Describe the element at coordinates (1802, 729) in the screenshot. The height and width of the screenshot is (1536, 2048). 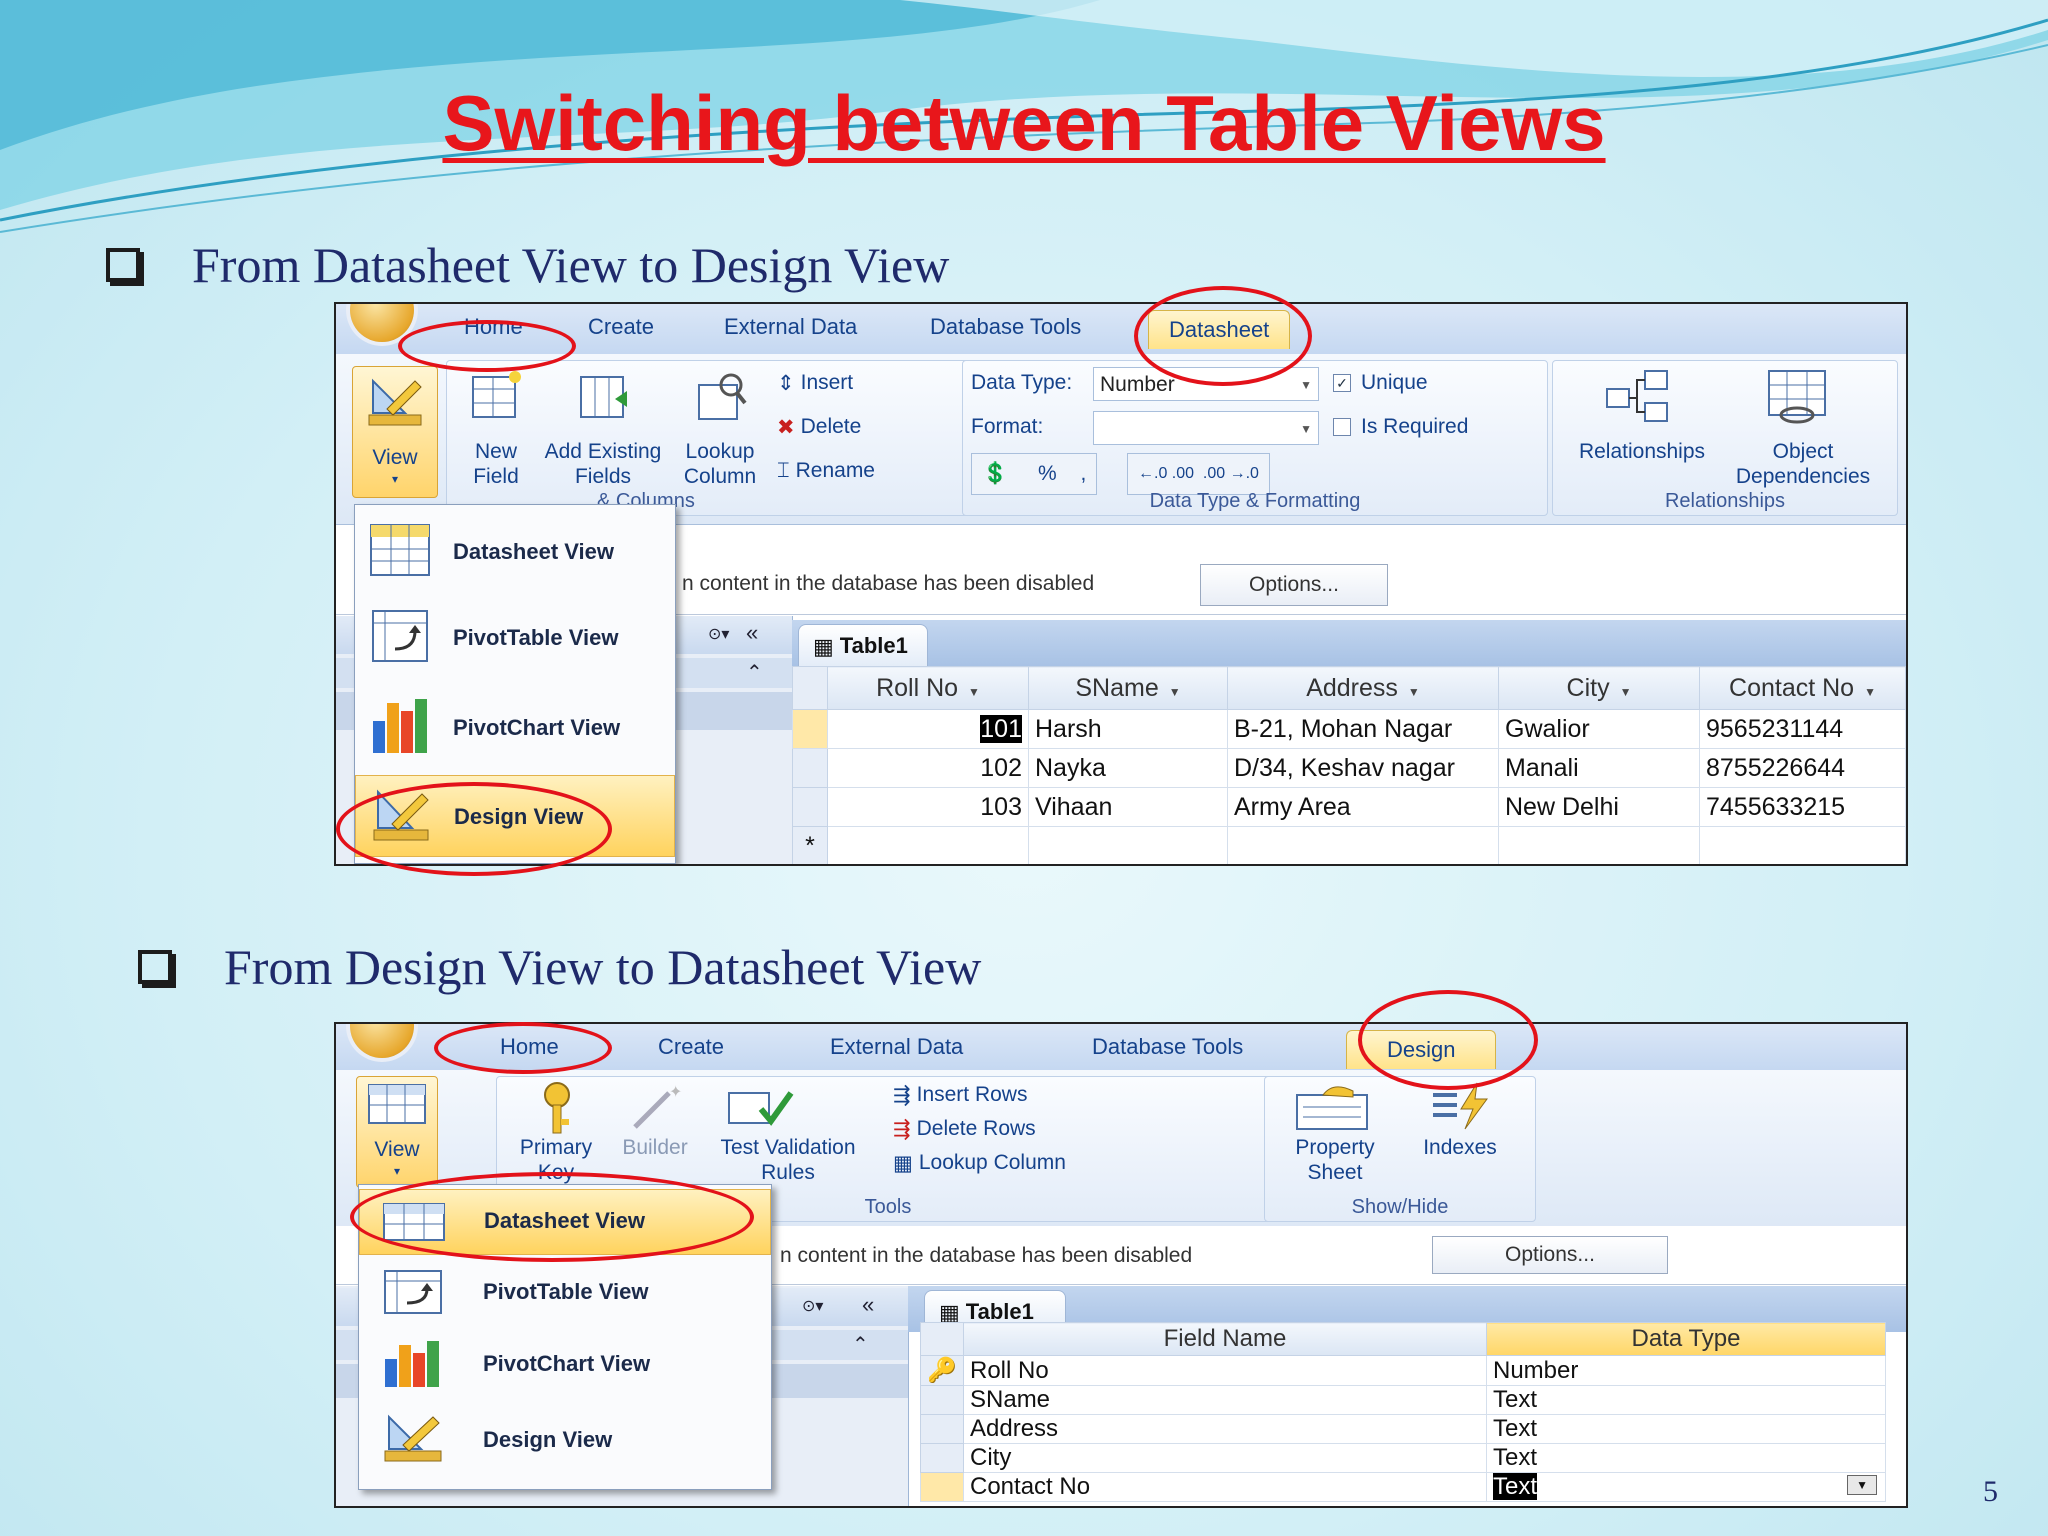
I see `table-cell: 9565231144` at that location.